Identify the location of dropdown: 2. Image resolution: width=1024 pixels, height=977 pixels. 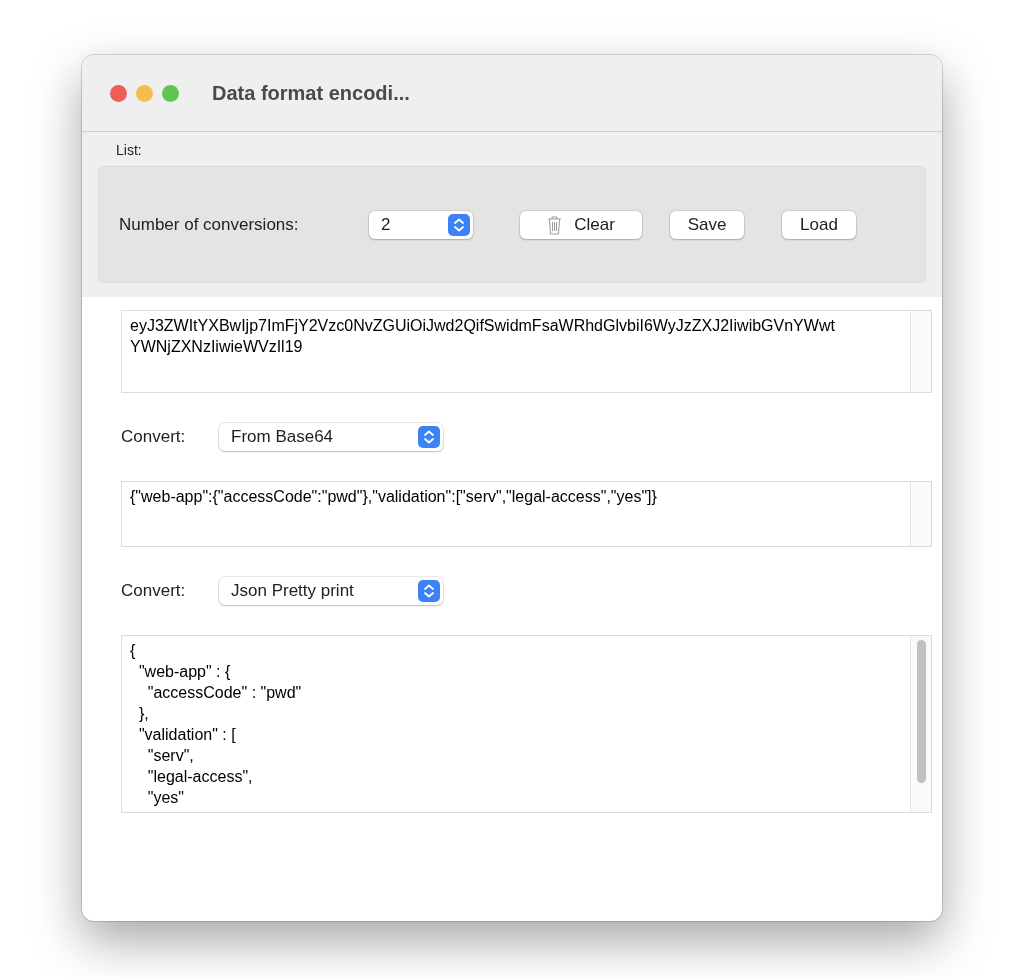
(421, 224).